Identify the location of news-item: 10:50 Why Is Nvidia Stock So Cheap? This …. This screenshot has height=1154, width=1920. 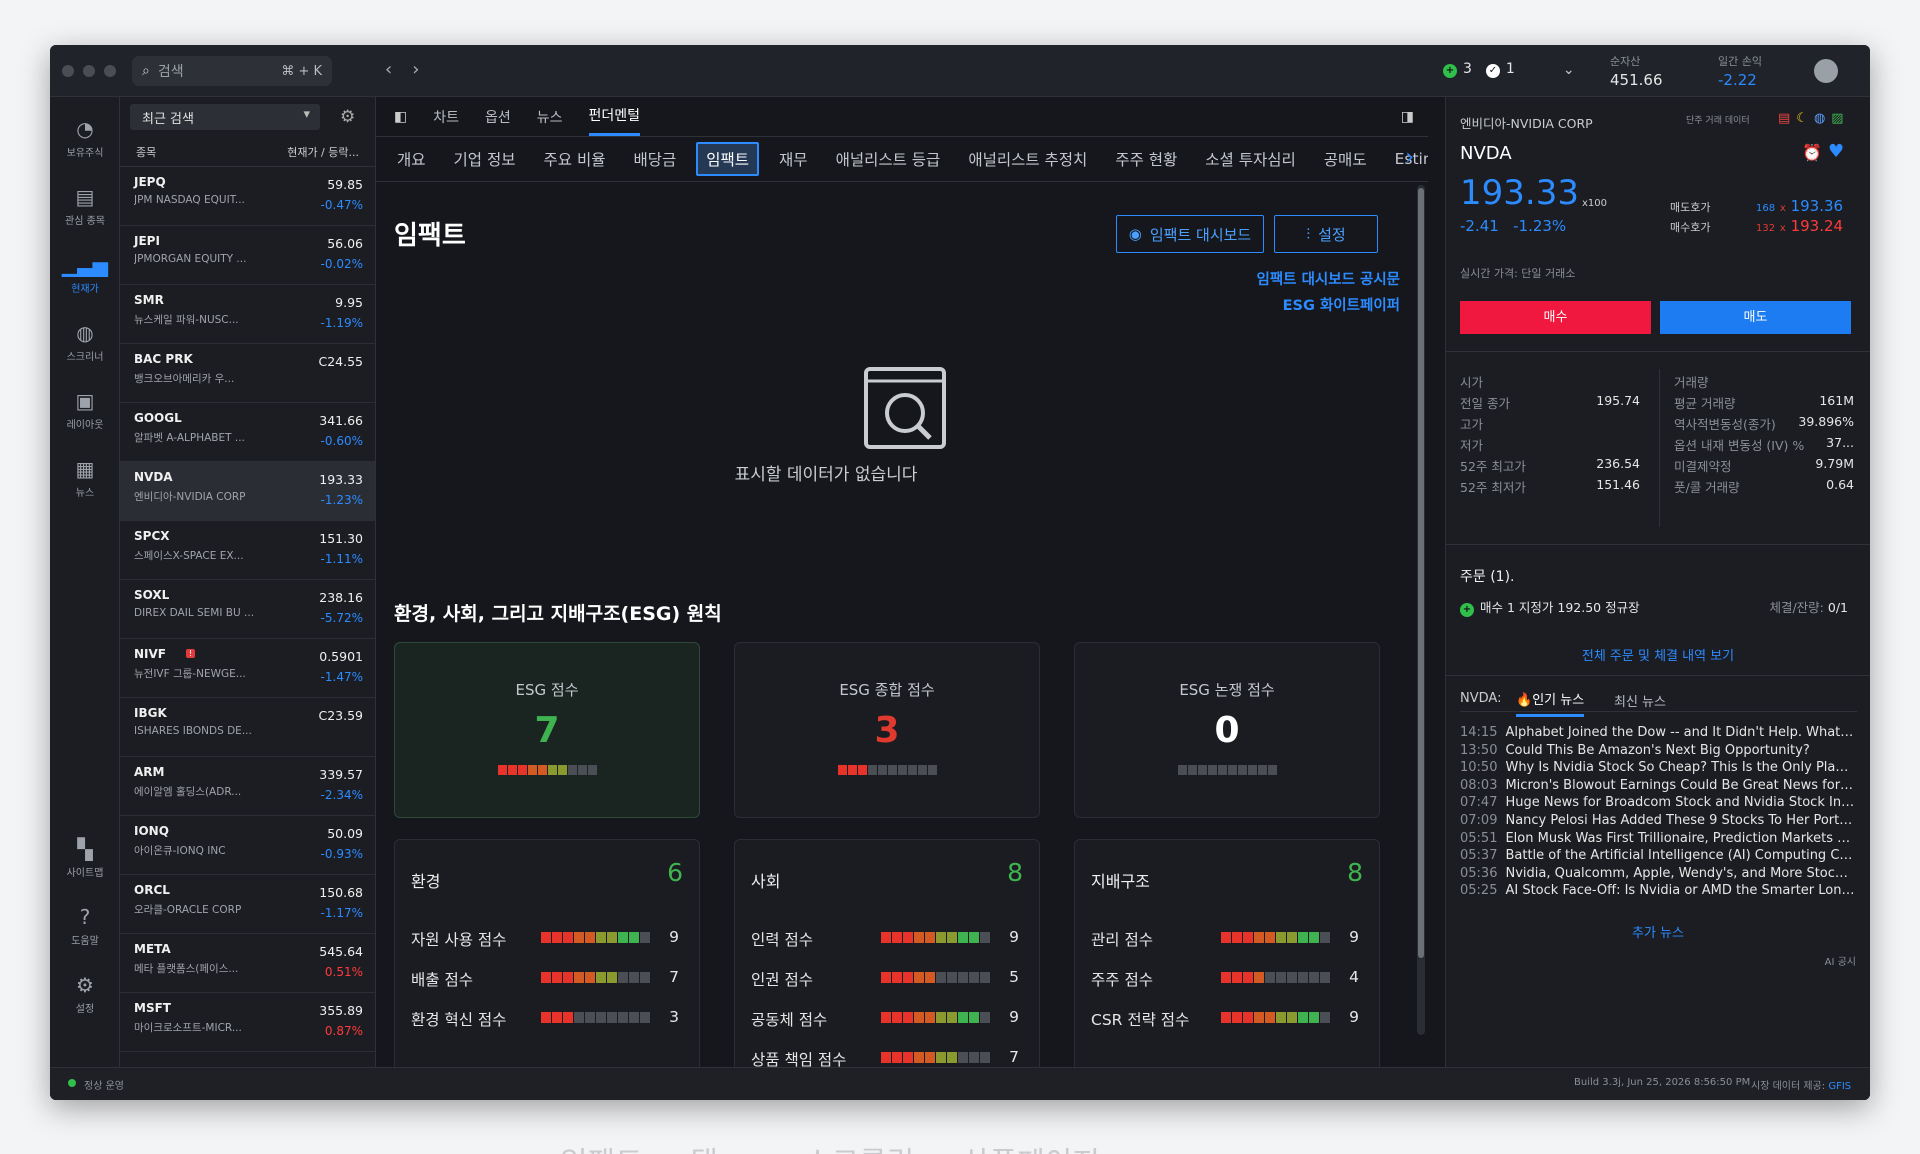
(1657, 767).